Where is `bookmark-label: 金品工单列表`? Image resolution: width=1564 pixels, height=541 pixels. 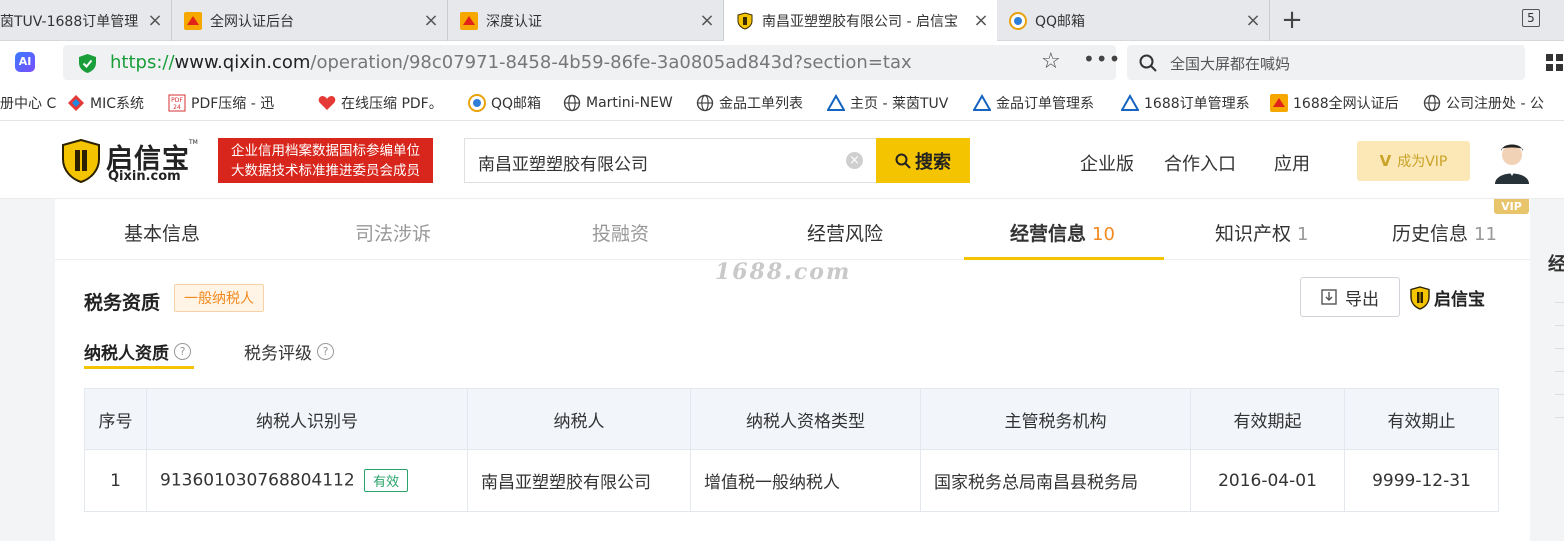 bookmark-label: 金品工单列表 is located at coordinates (761, 104).